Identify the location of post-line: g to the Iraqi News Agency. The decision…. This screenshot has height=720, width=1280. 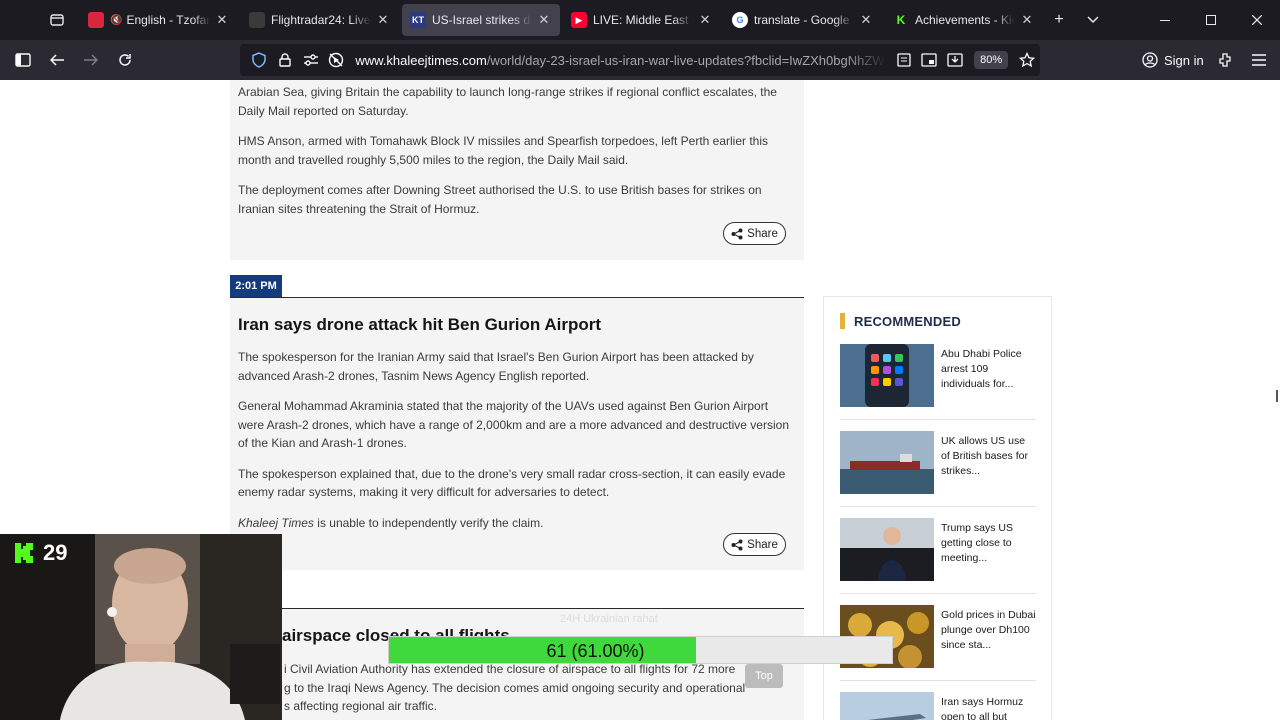
(515, 687).